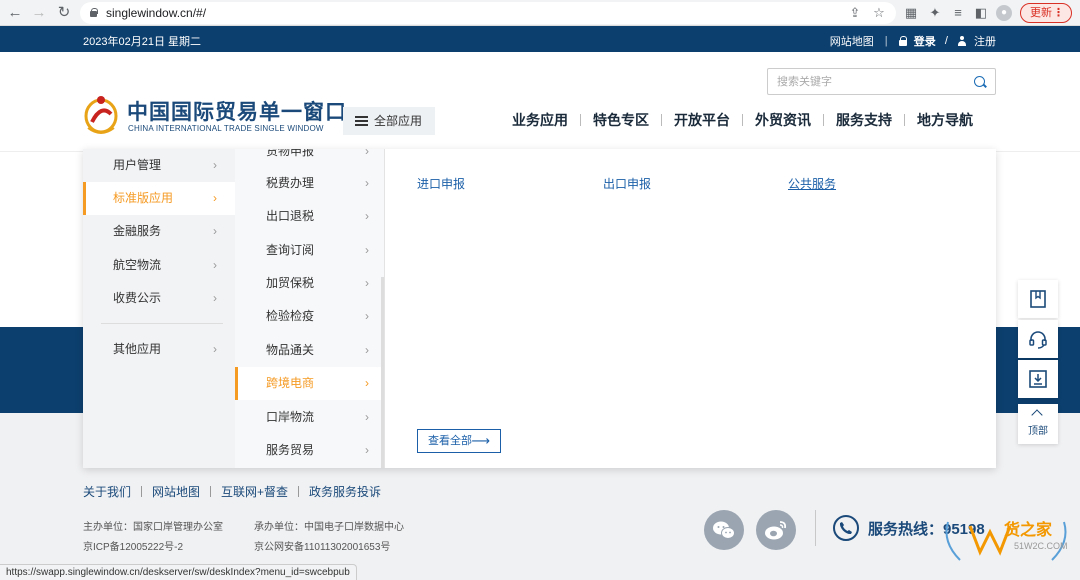 The height and width of the screenshot is (580, 1080). What do you see at coordinates (1058, 13) in the screenshot?
I see `more-icon: ⋮` at bounding box center [1058, 13].